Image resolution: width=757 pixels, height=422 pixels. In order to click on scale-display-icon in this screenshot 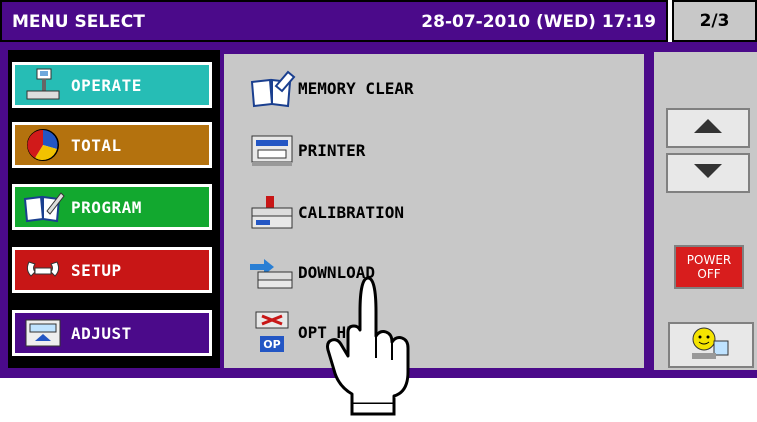, I will do `click(43, 333)`.